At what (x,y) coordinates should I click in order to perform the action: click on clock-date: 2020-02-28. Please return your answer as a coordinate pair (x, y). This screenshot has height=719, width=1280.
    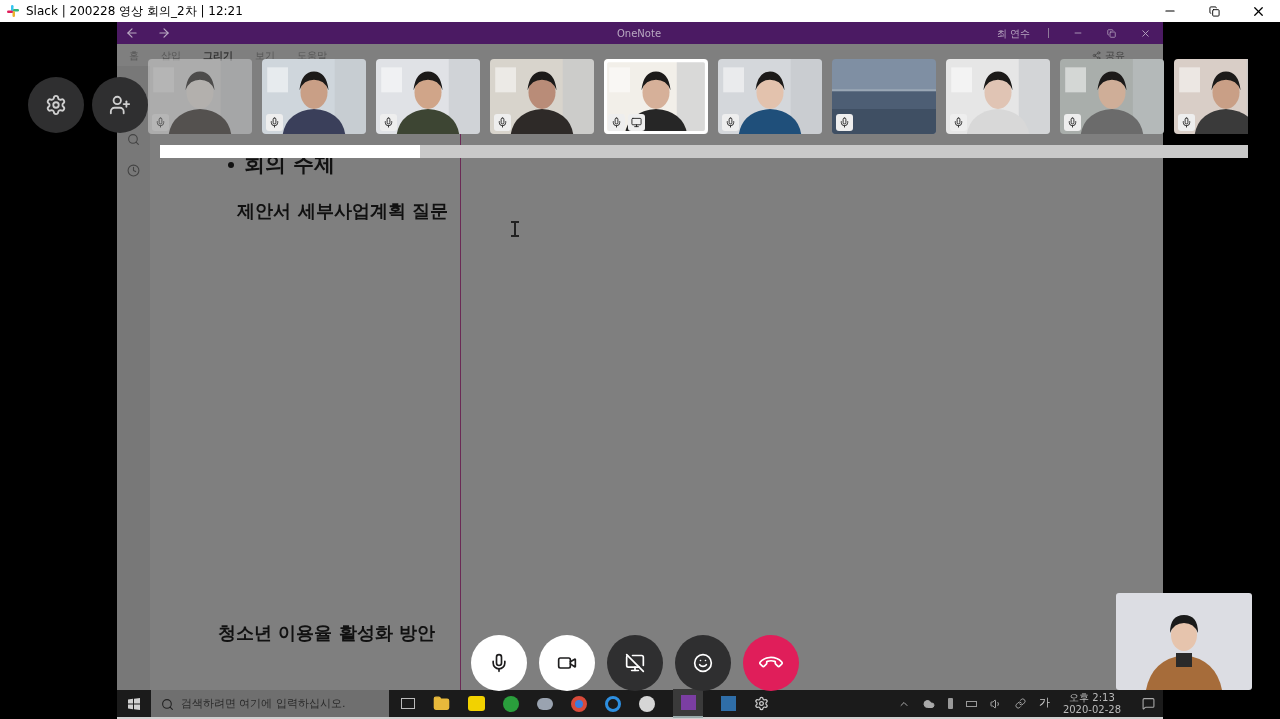
    Looking at the image, I should click on (1091, 709).